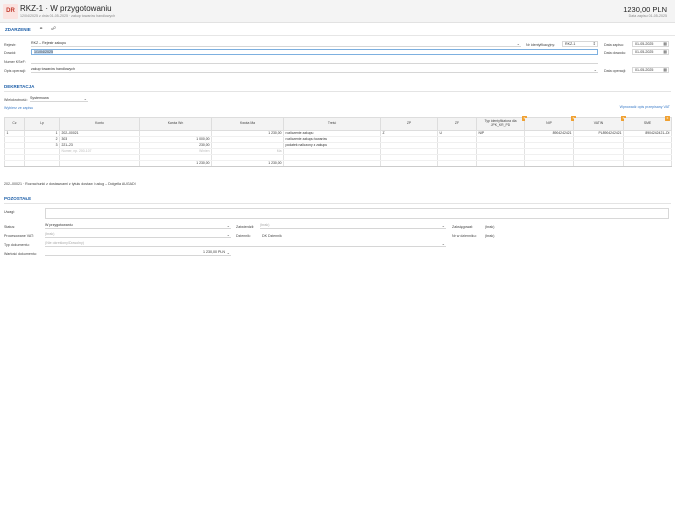 The image size is (675, 525). I want to click on decree-section-title: DEKRETACJA, so click(19, 86).